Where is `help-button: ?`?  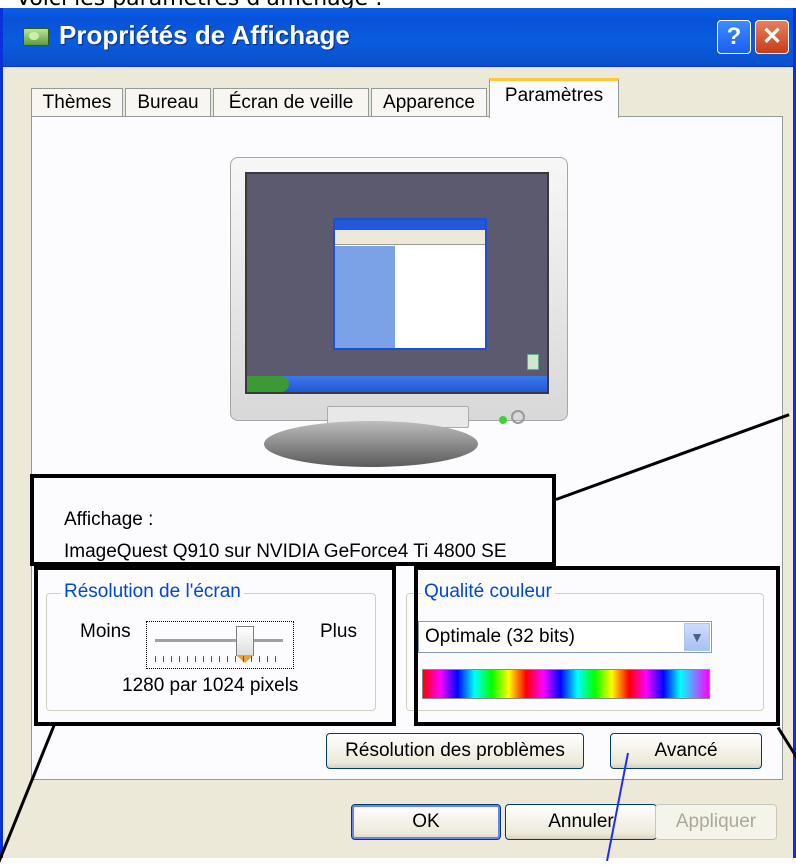 help-button: ? is located at coordinates (734, 37).